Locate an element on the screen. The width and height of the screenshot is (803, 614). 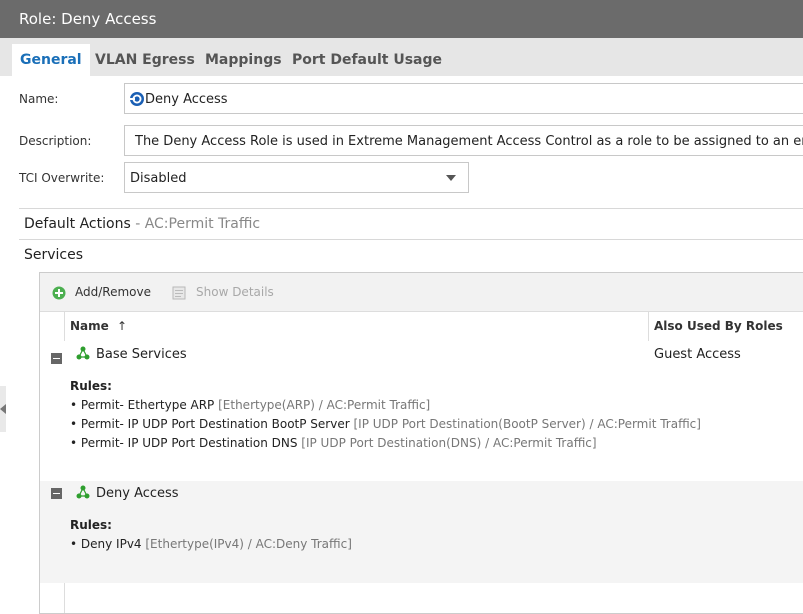
rule-detail: [Ethertype(IPv4) / AC:Deny Traffic] is located at coordinates (246, 544).